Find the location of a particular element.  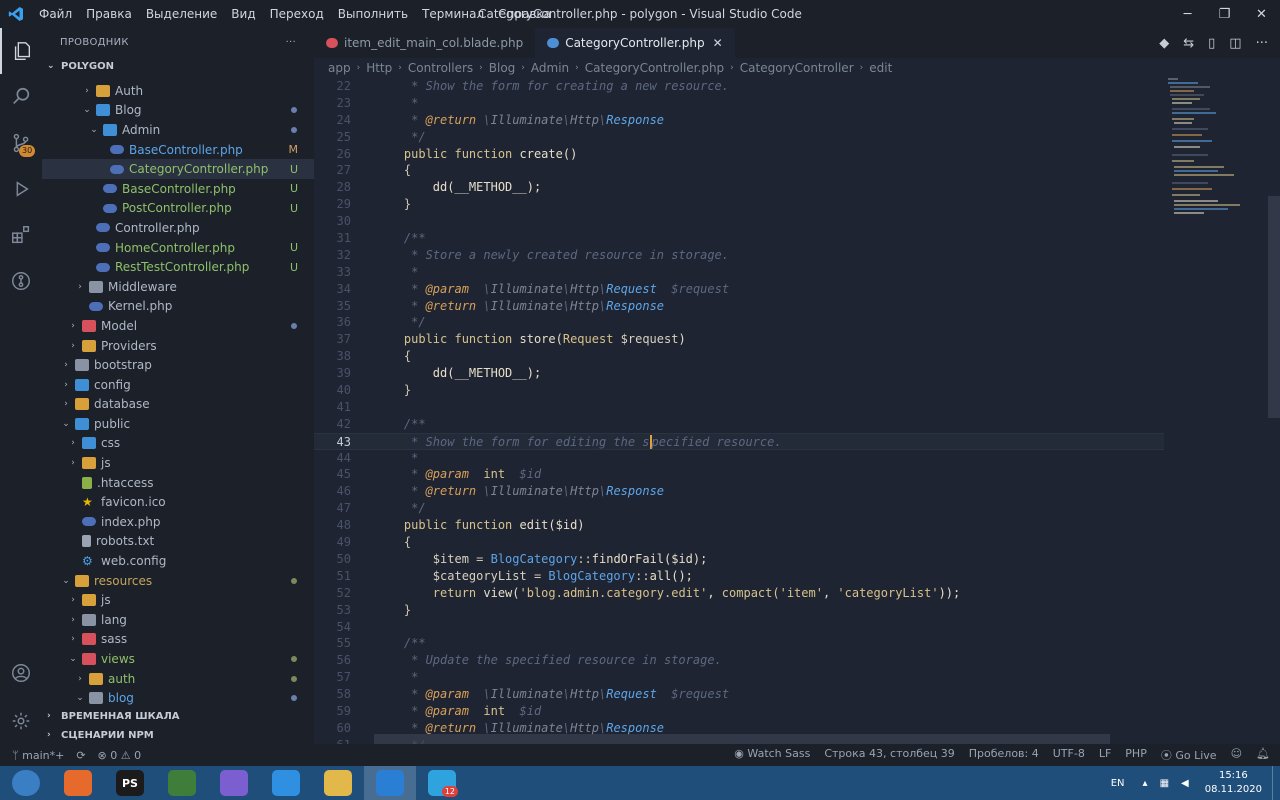

breadcrumb-item: CategoryController.php is located at coordinates (654, 68).